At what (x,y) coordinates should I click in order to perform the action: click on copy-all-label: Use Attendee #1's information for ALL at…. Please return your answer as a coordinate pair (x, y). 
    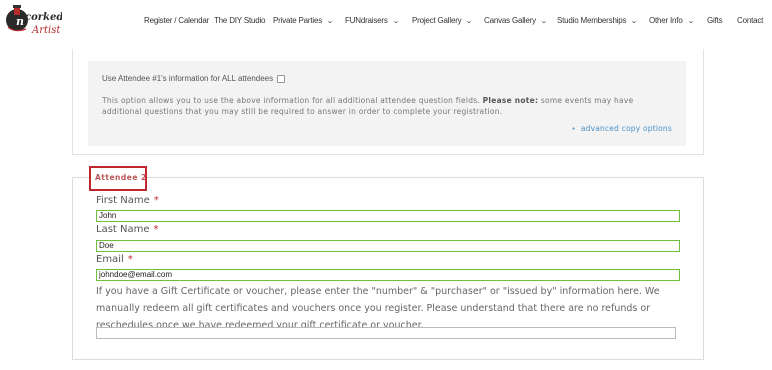
    Looking at the image, I should click on (188, 78).